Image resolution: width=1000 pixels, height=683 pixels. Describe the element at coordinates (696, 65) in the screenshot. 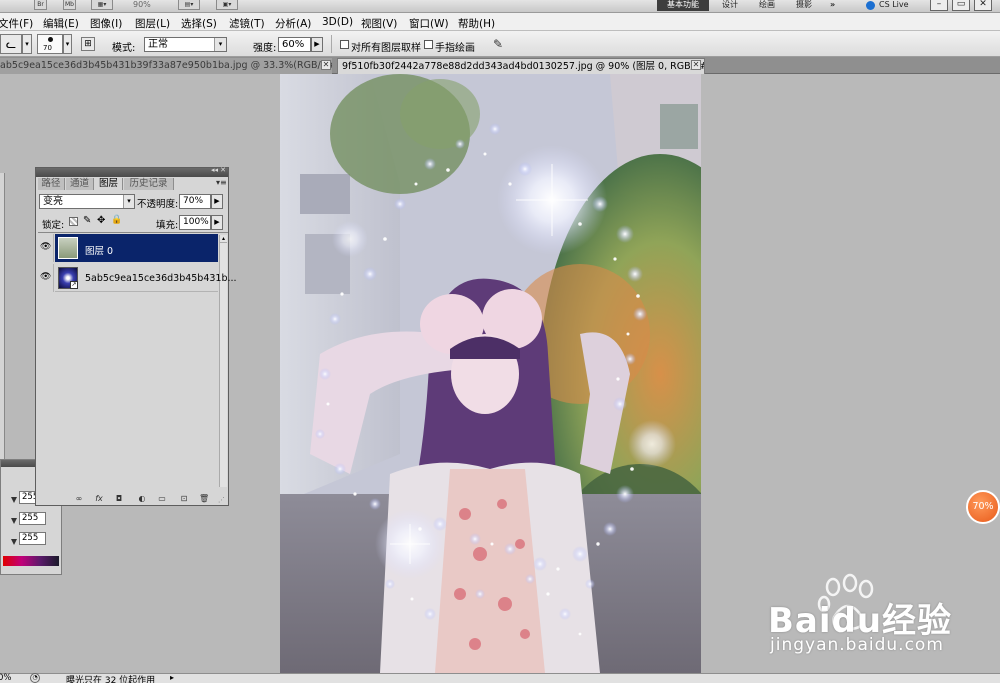

I see `tab-document-2-close-icon: ✕` at that location.